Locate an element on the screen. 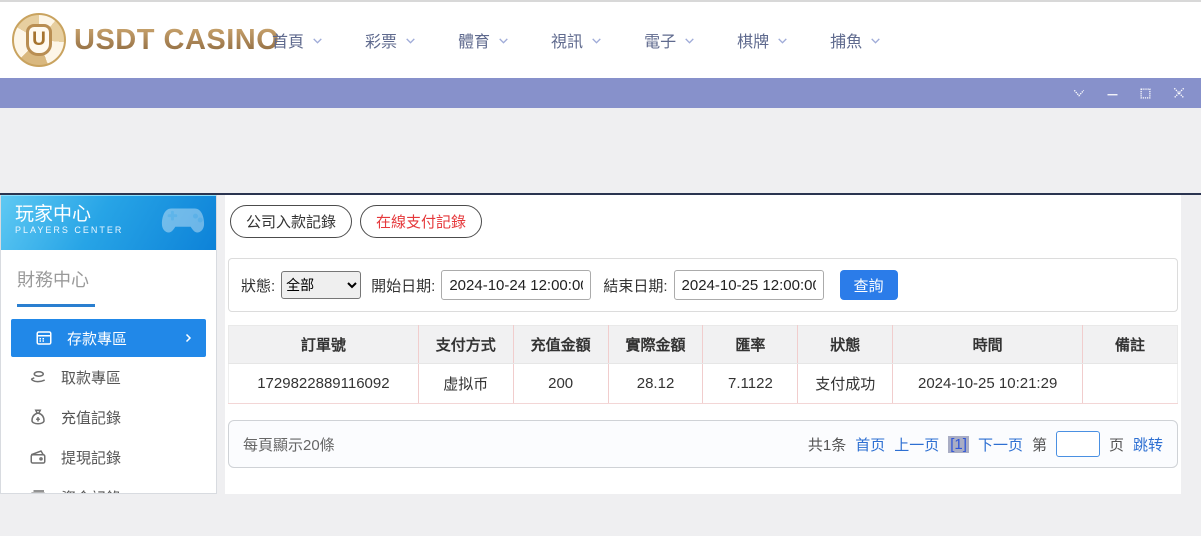 This screenshot has width=1201, height=536. nav-item-home: 首頁 is located at coordinates (298, 40).